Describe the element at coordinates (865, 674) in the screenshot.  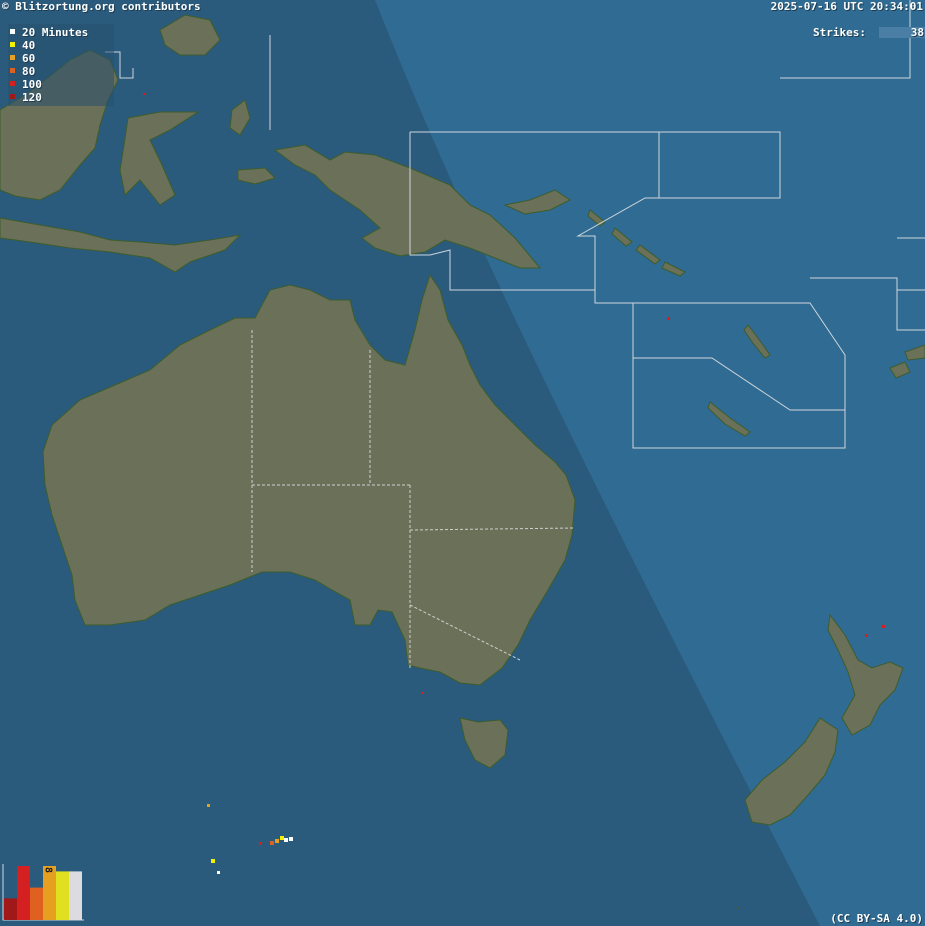
I see `new-zealand-north-island` at that location.